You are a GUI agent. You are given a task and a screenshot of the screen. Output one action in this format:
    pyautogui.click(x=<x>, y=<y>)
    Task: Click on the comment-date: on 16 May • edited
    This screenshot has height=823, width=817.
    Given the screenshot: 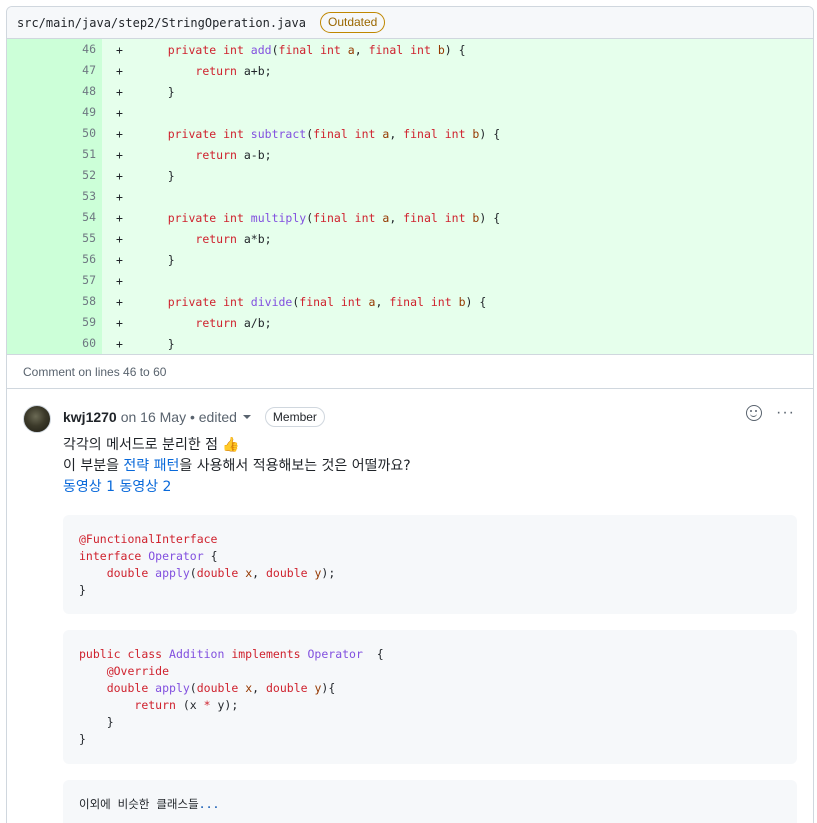 What is the action you would take?
    pyautogui.click(x=179, y=417)
    